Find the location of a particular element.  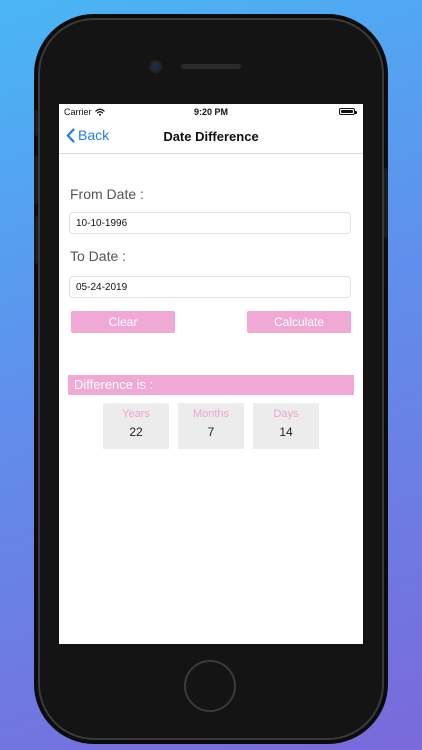

navigation-bar: Back Date Difference is located at coordinates (211, 136).